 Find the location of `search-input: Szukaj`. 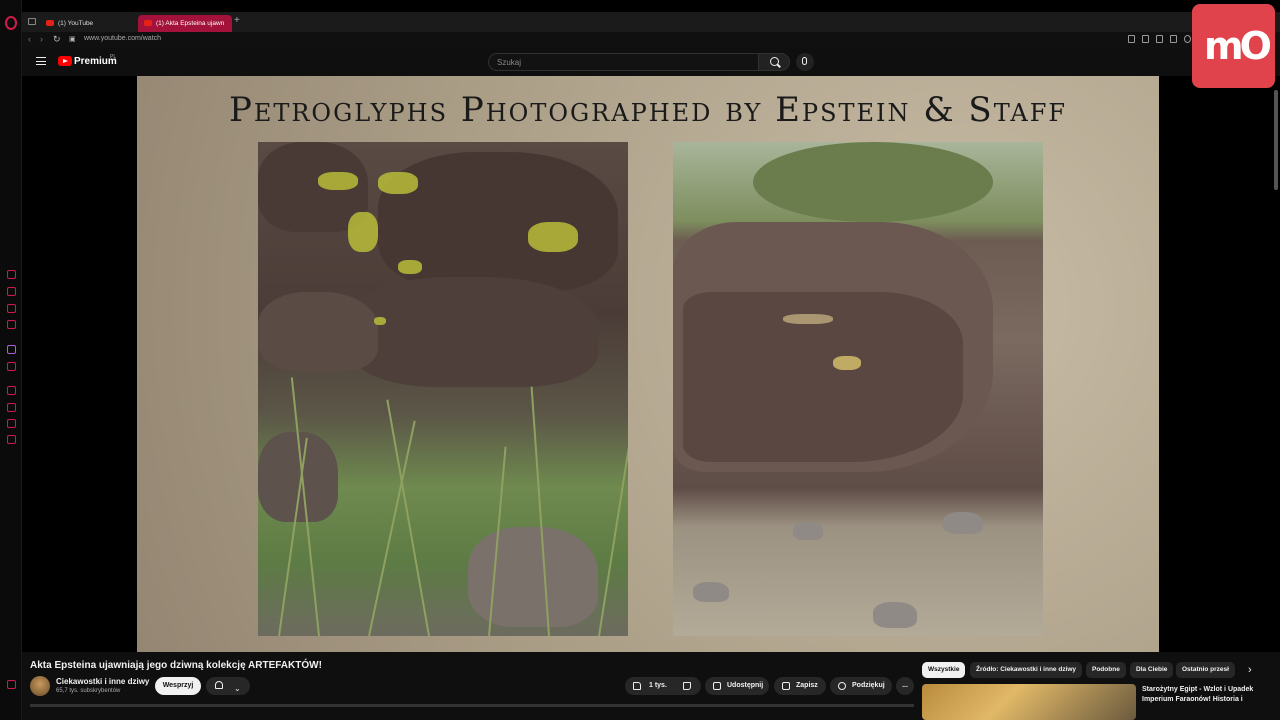

search-input: Szukaj is located at coordinates (633, 62).